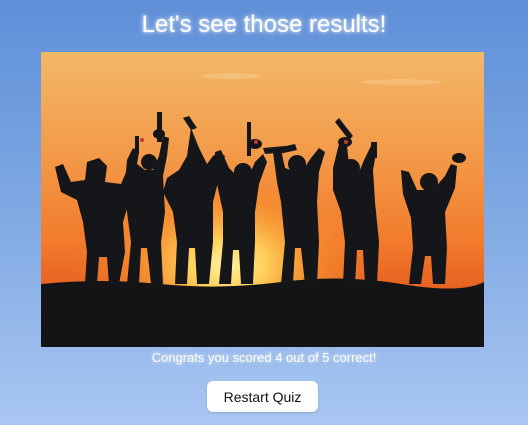 The width and height of the screenshot is (528, 425). I want to click on score-message: Congrats you scored 4 out of 5 correct!, so click(264, 357).